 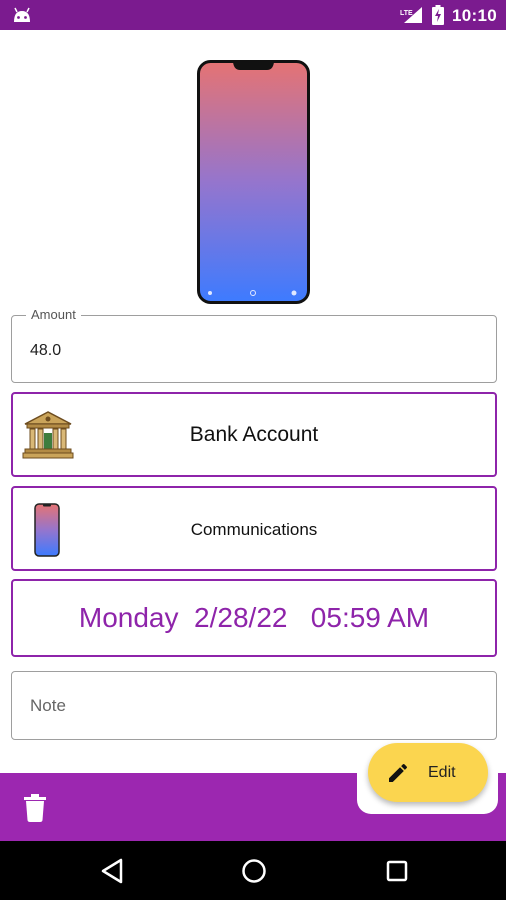 I want to click on edit-label: Edit, so click(x=442, y=772).